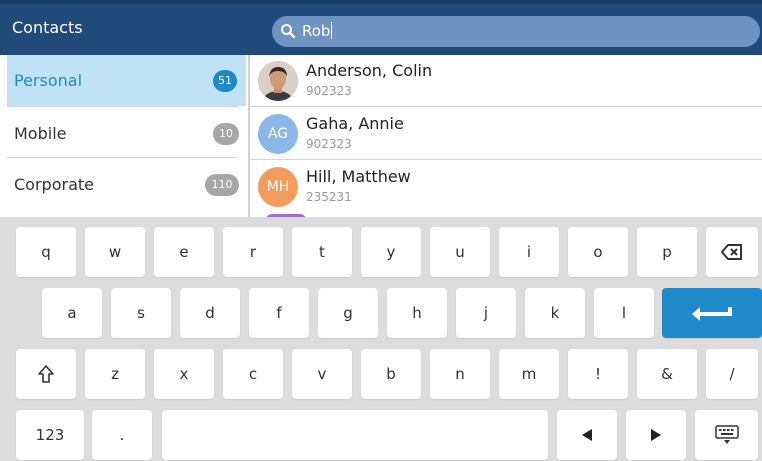 This screenshot has height=461, width=762. Describe the element at coordinates (115, 252) in the screenshot. I see `key-w: w` at that location.